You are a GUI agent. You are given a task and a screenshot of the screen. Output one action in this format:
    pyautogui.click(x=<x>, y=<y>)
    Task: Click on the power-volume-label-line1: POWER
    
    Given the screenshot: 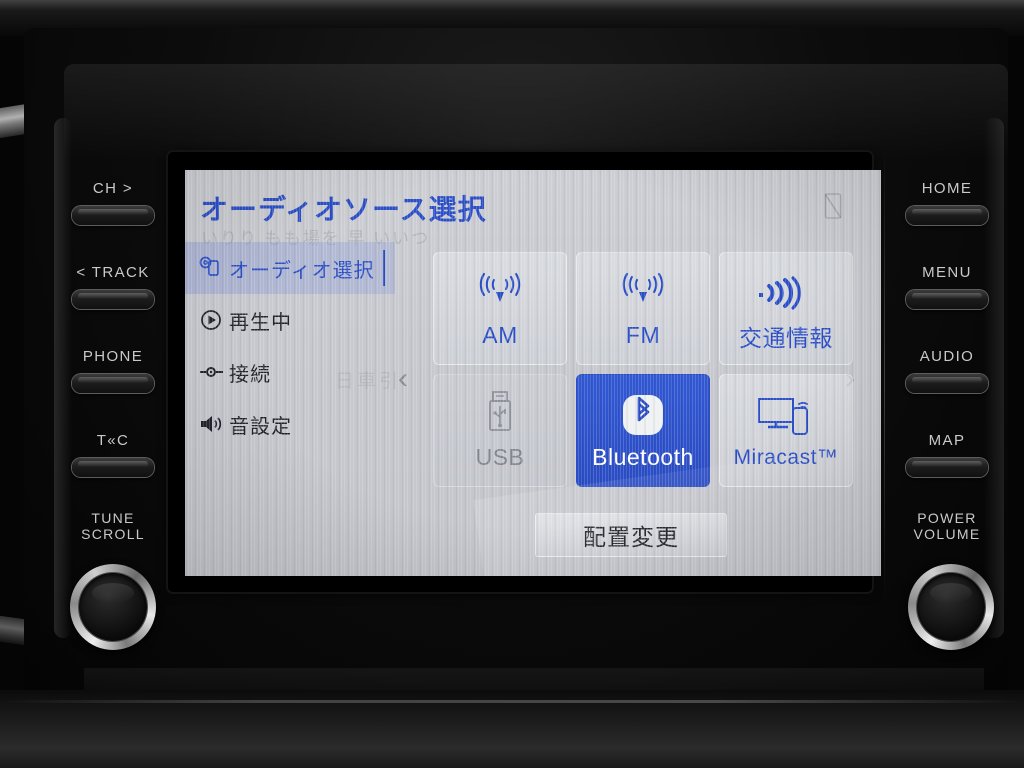 What is the action you would take?
    pyautogui.click(x=947, y=518)
    